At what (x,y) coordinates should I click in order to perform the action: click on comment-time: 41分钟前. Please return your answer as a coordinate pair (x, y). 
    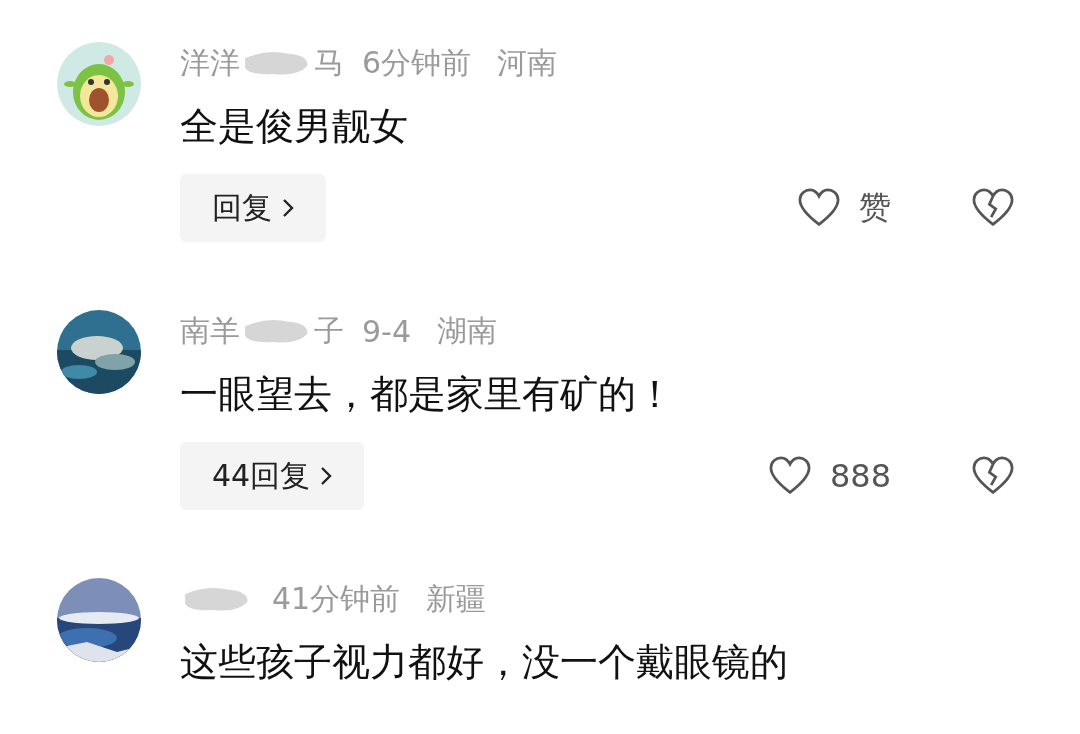
    Looking at the image, I should click on (336, 598).